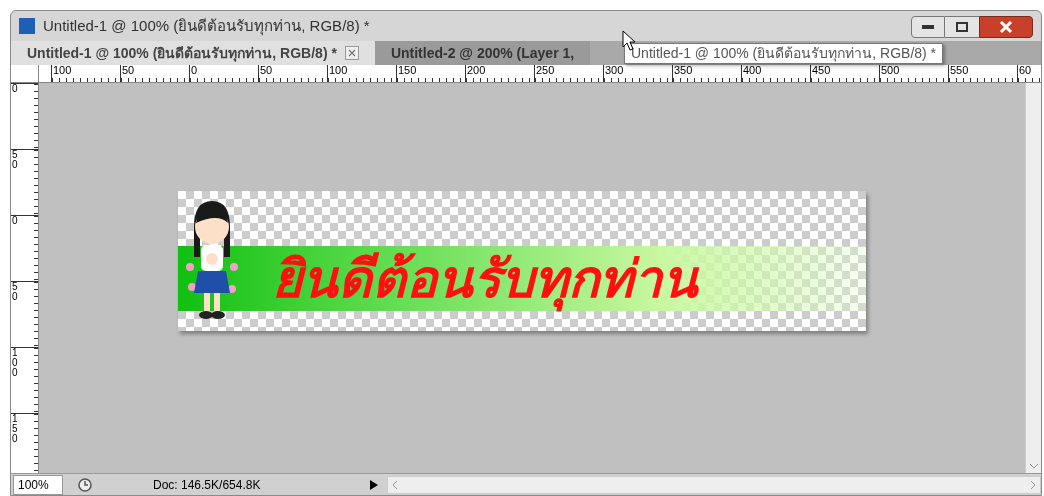 Image resolution: width=1044 pixels, height=496 pixels. What do you see at coordinates (821, 70) in the screenshot?
I see `ruler-label: 450` at bounding box center [821, 70].